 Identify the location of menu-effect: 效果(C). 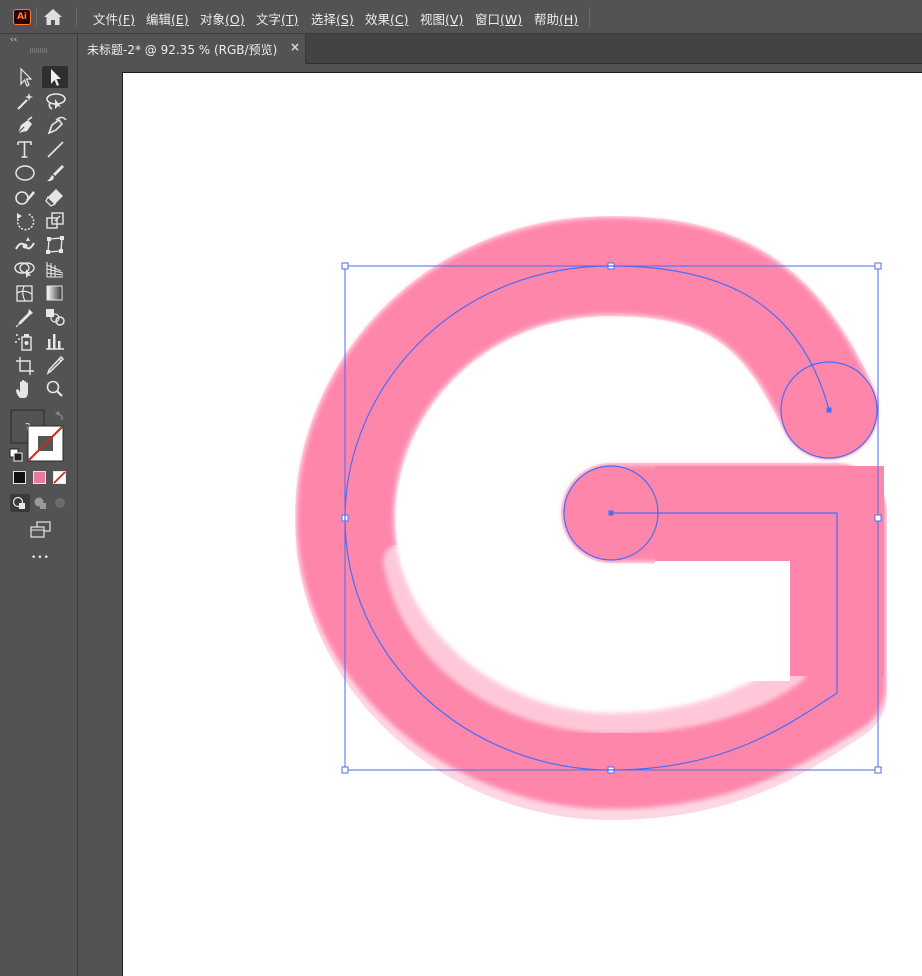
(387, 18).